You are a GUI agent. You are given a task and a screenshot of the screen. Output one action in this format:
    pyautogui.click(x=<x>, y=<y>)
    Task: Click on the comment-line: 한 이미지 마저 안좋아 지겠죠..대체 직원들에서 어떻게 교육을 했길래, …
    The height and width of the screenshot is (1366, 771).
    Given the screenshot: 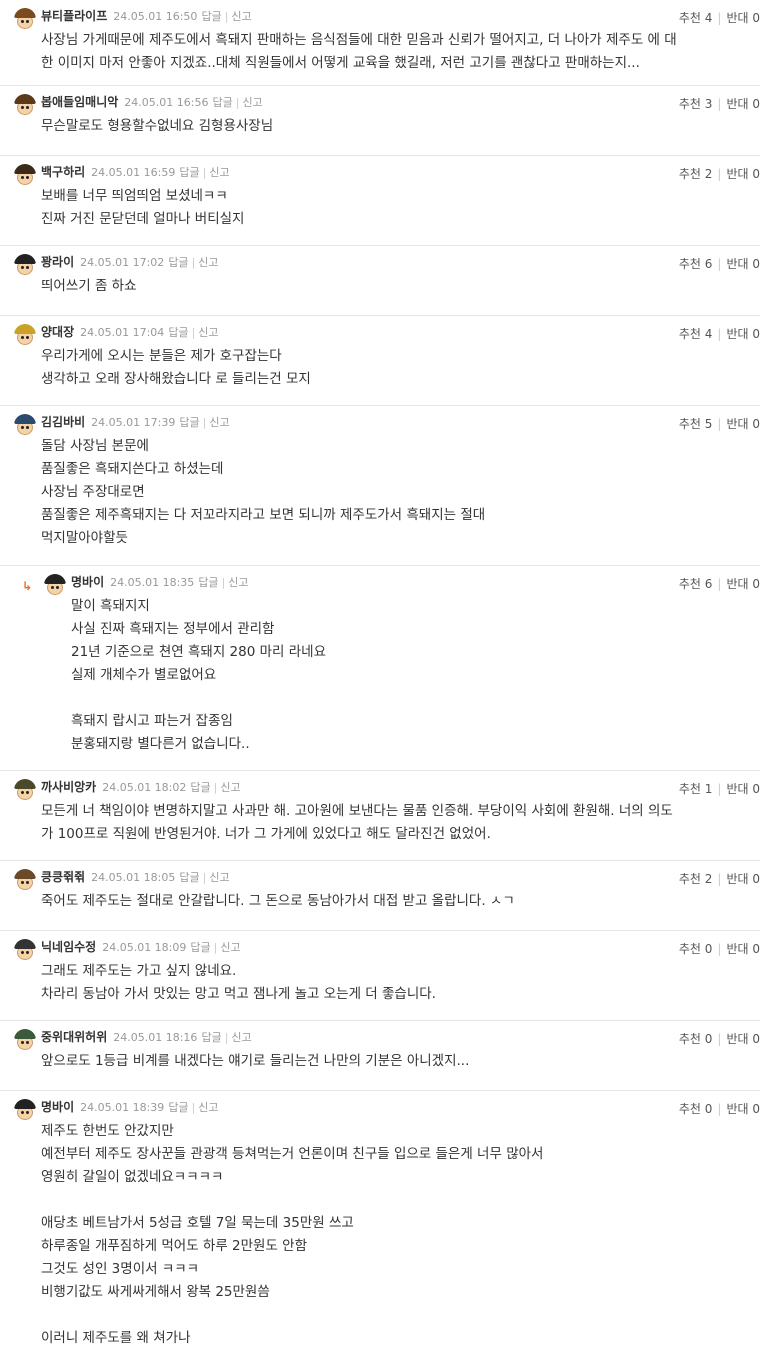 What is the action you would take?
    pyautogui.click(x=340, y=63)
    